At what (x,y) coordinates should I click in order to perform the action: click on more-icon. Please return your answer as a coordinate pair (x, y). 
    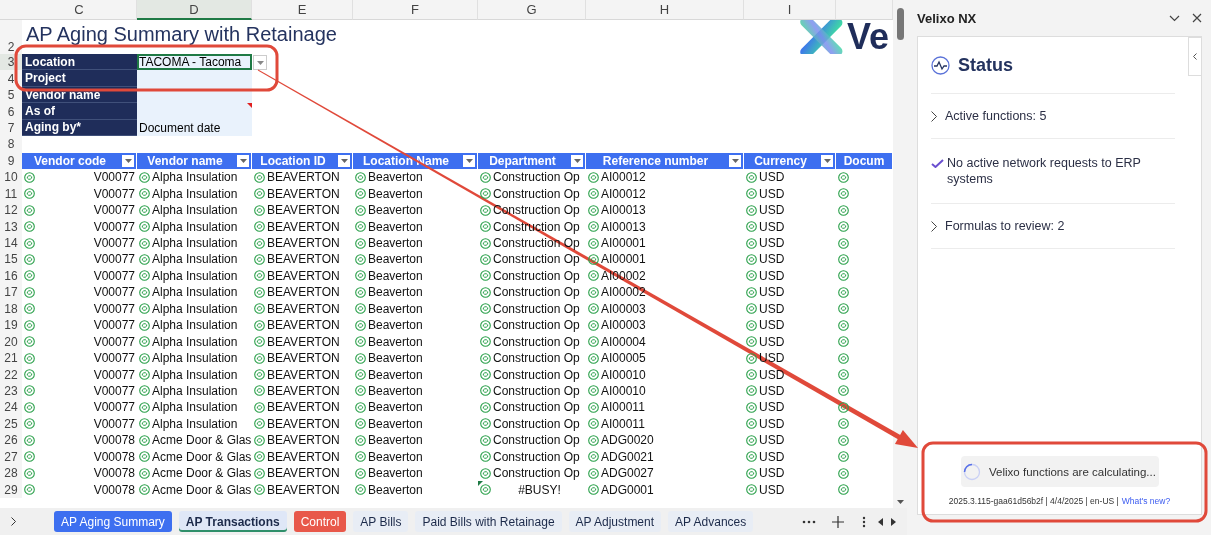
    Looking at the image, I should click on (809, 521).